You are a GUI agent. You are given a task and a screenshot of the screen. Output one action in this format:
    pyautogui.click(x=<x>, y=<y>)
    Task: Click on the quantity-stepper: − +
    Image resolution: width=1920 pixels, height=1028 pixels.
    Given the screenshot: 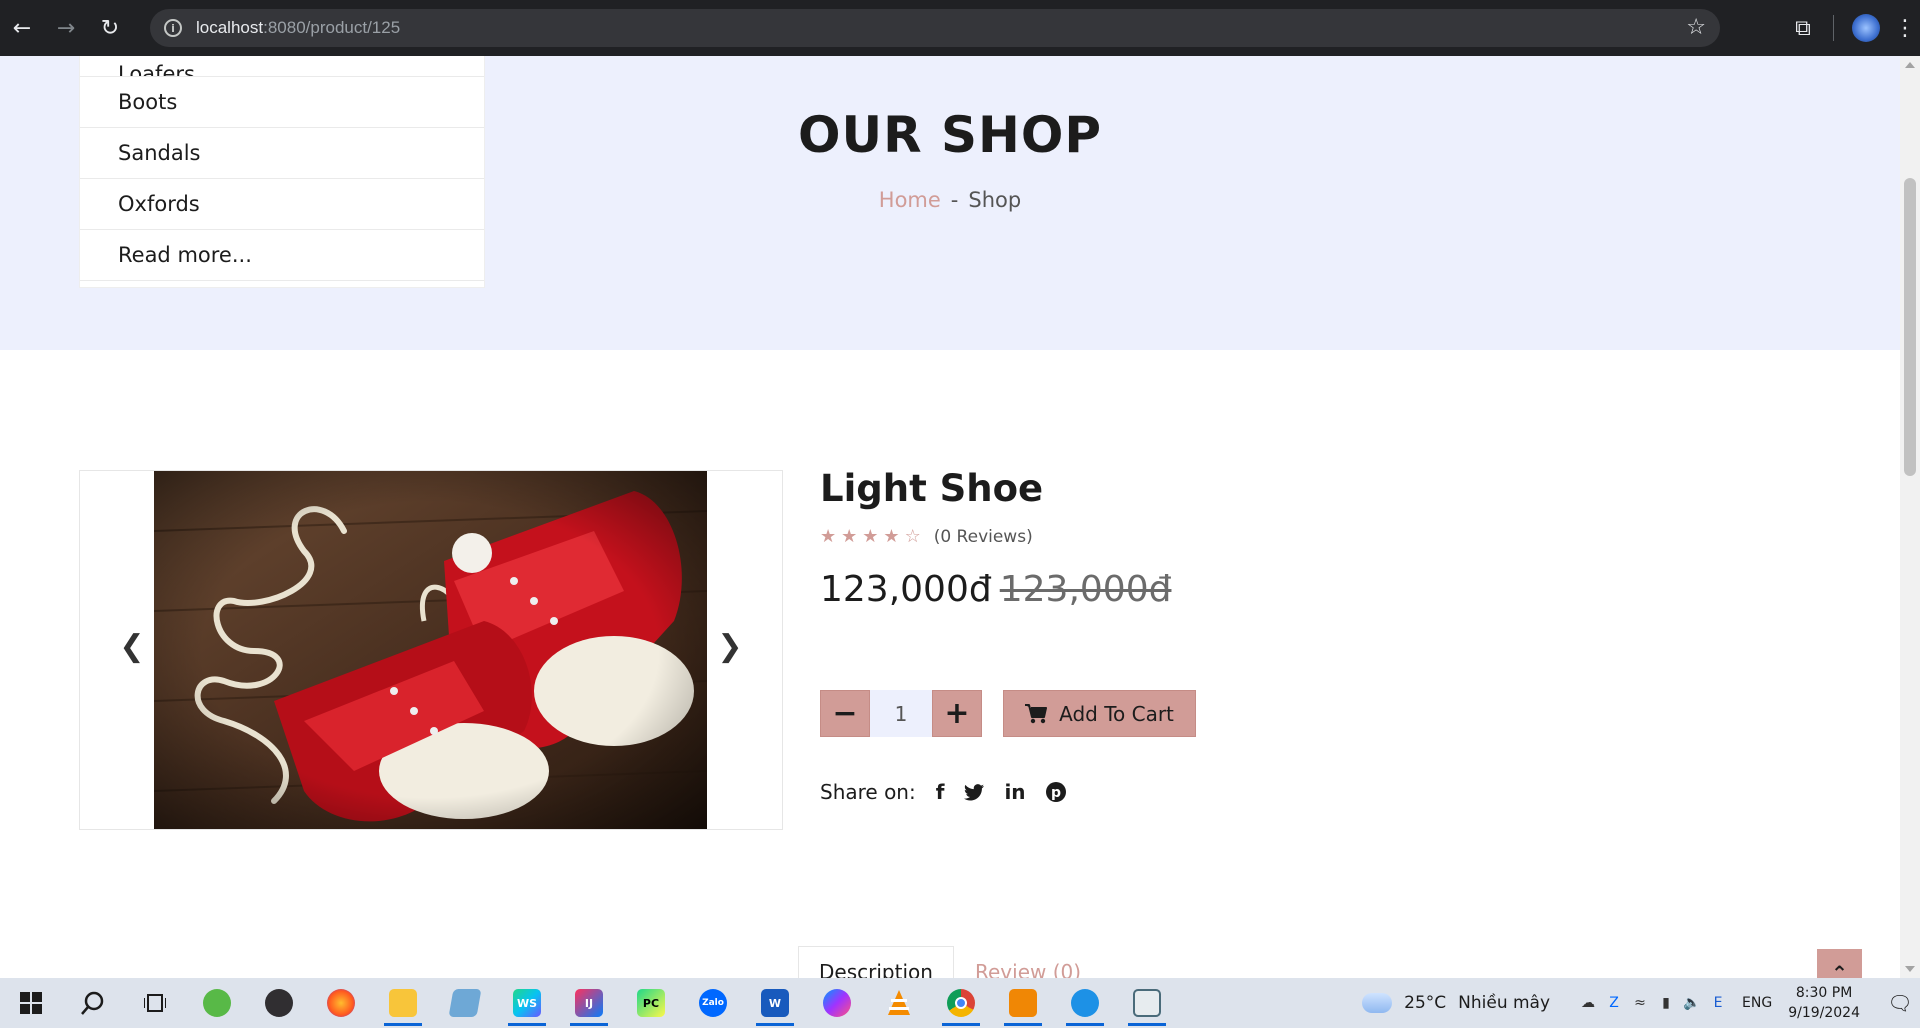 What is the action you would take?
    pyautogui.click(x=901, y=713)
    